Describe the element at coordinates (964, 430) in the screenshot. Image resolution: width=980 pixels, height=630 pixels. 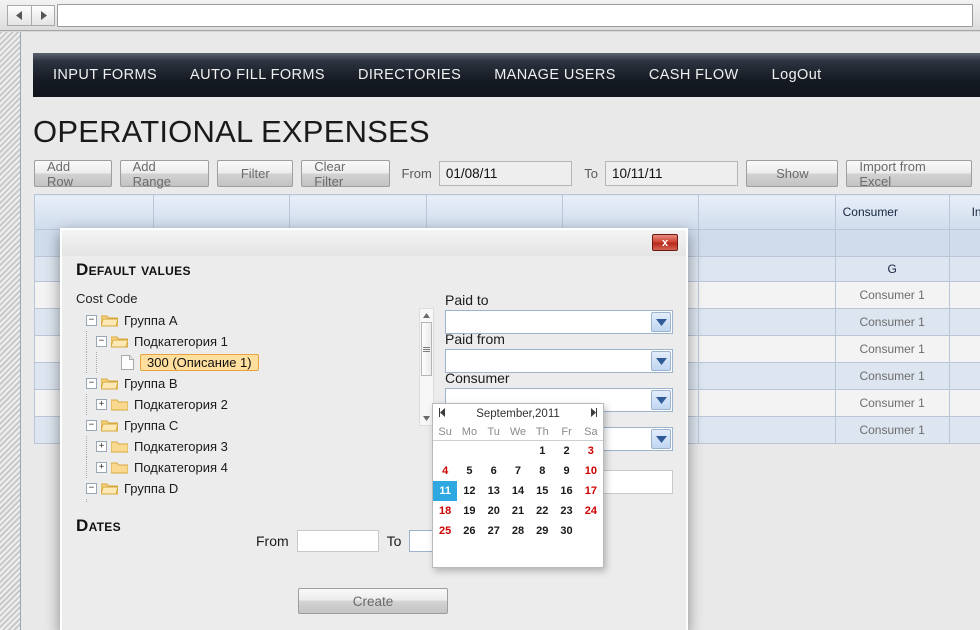
I see `grid-cell-invoice-date: 11/09/11` at that location.